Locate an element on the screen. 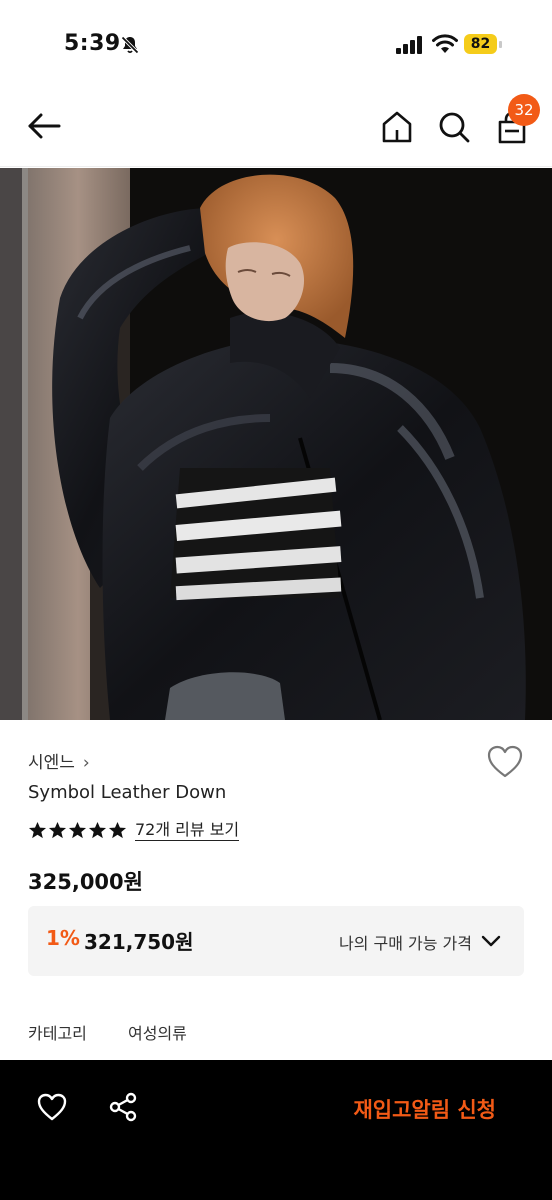  brand-link: 시엔느 › is located at coordinates (59, 760).